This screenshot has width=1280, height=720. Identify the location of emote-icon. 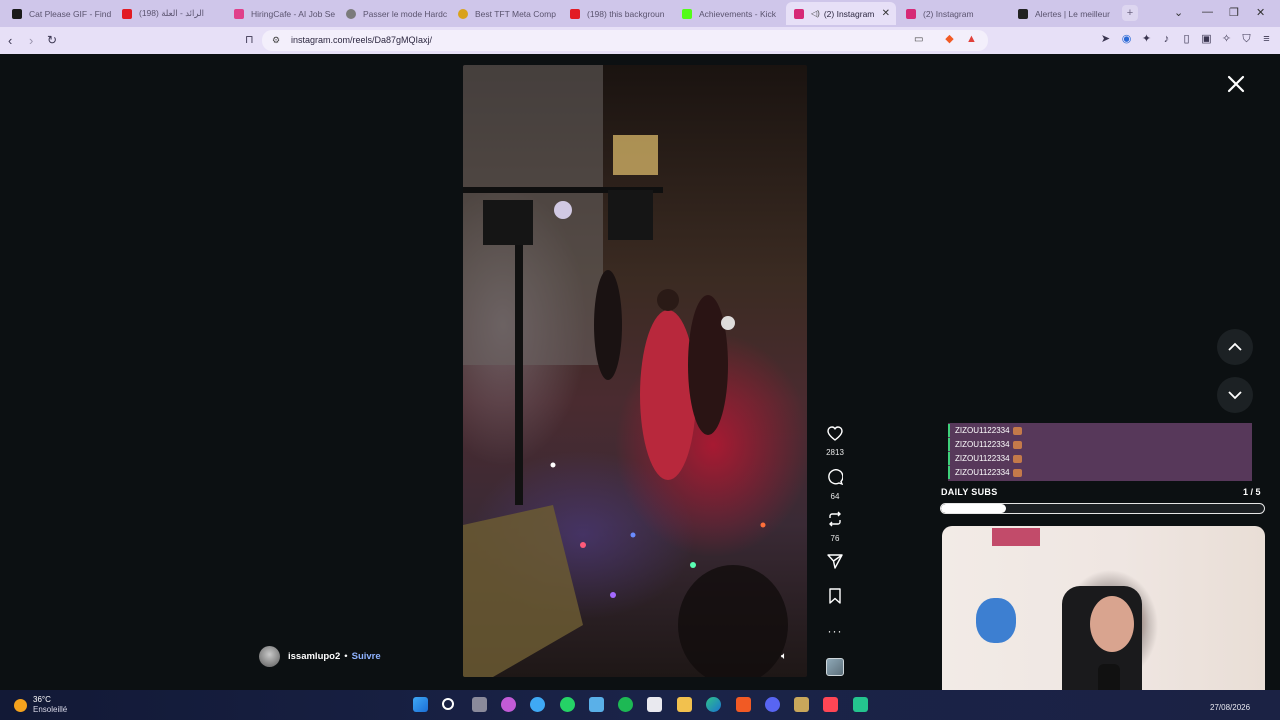
(1017, 472).